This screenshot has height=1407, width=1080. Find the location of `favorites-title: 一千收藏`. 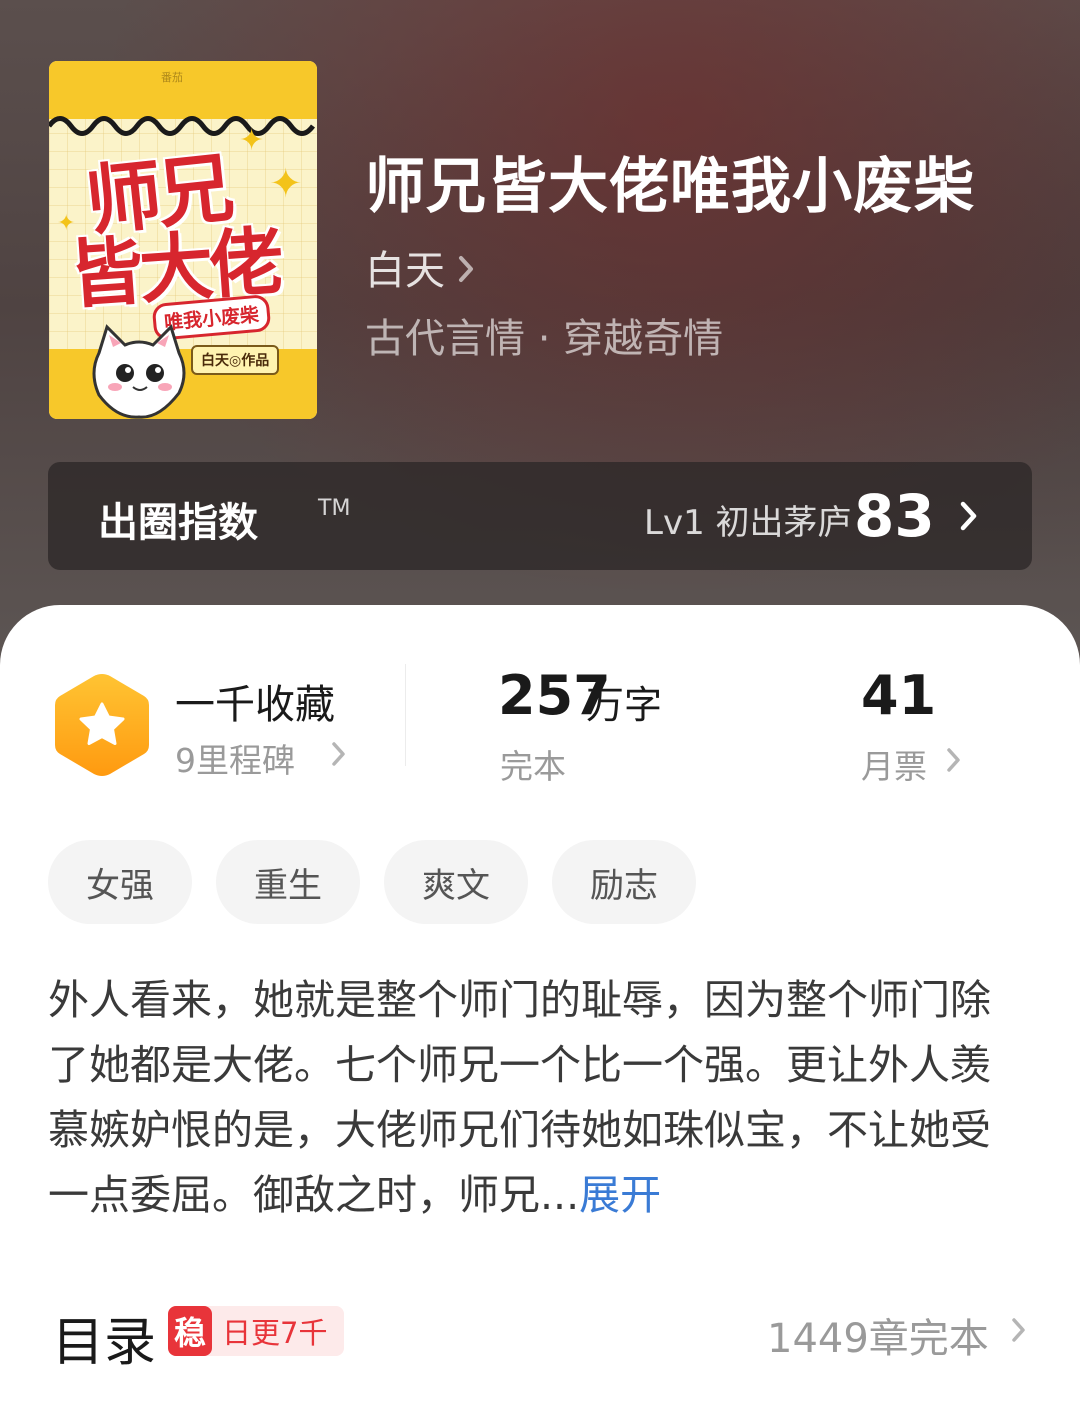

favorites-title: 一千收藏 is located at coordinates (255, 701).